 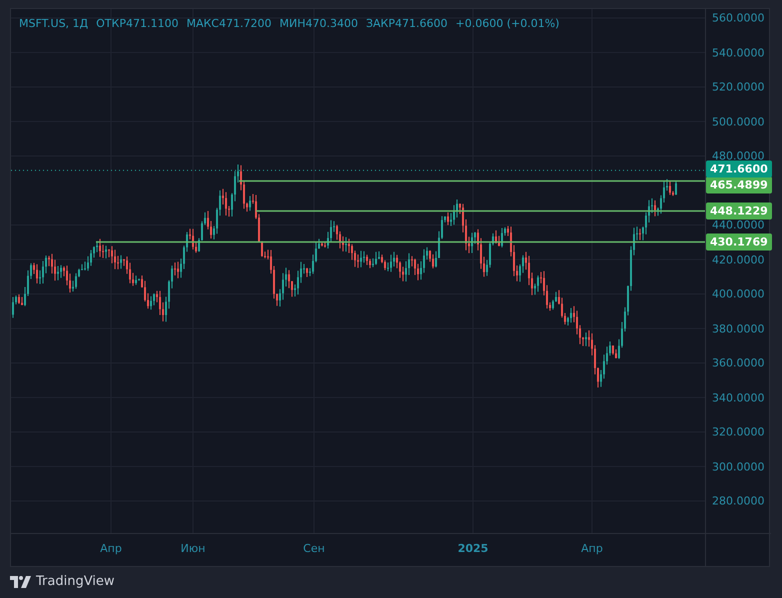 I want to click on ohlc-value: МАКС471.7200, so click(x=229, y=23).